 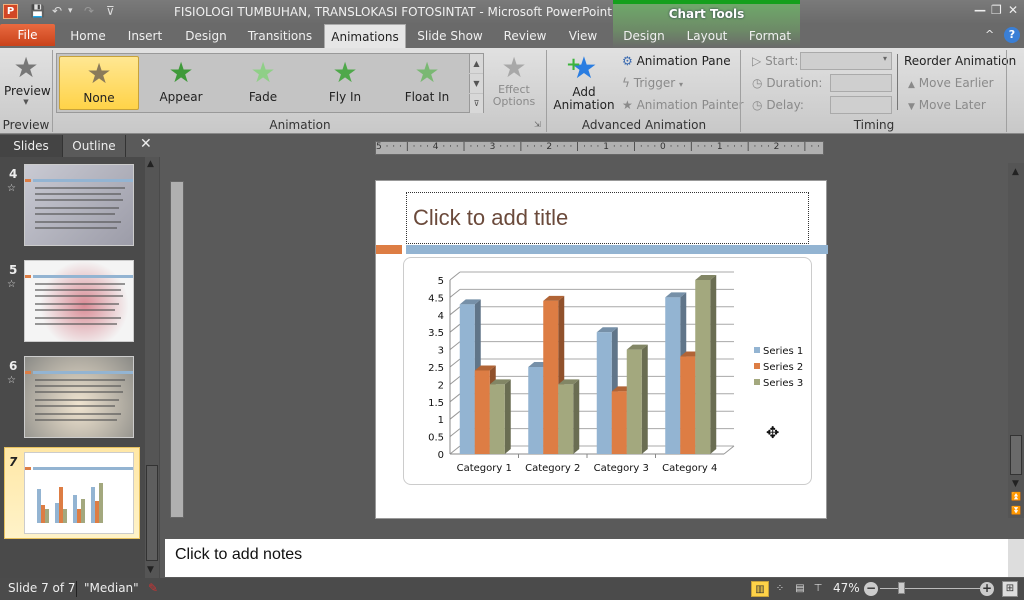 I want to click on title-placeholder: Click to add title, so click(x=607, y=218).